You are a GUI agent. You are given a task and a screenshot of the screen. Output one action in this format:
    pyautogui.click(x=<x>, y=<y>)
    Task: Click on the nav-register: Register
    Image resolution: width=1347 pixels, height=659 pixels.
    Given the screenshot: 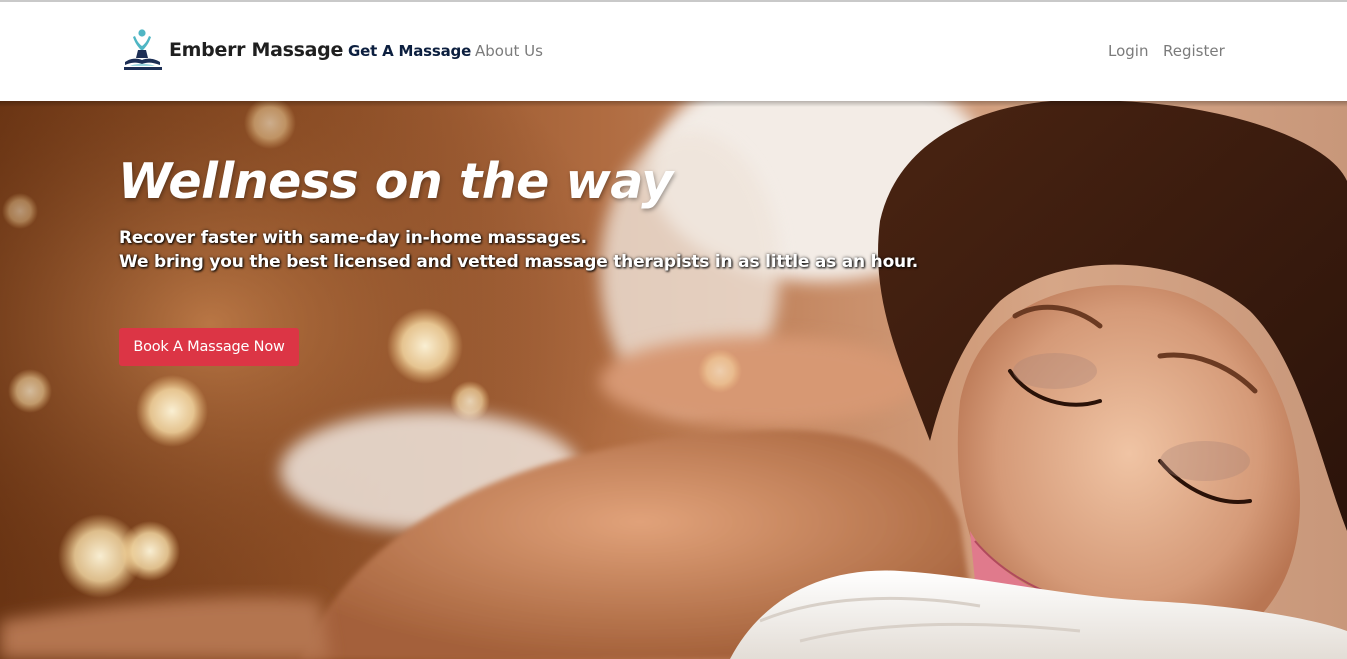 What is the action you would take?
    pyautogui.click(x=1194, y=51)
    